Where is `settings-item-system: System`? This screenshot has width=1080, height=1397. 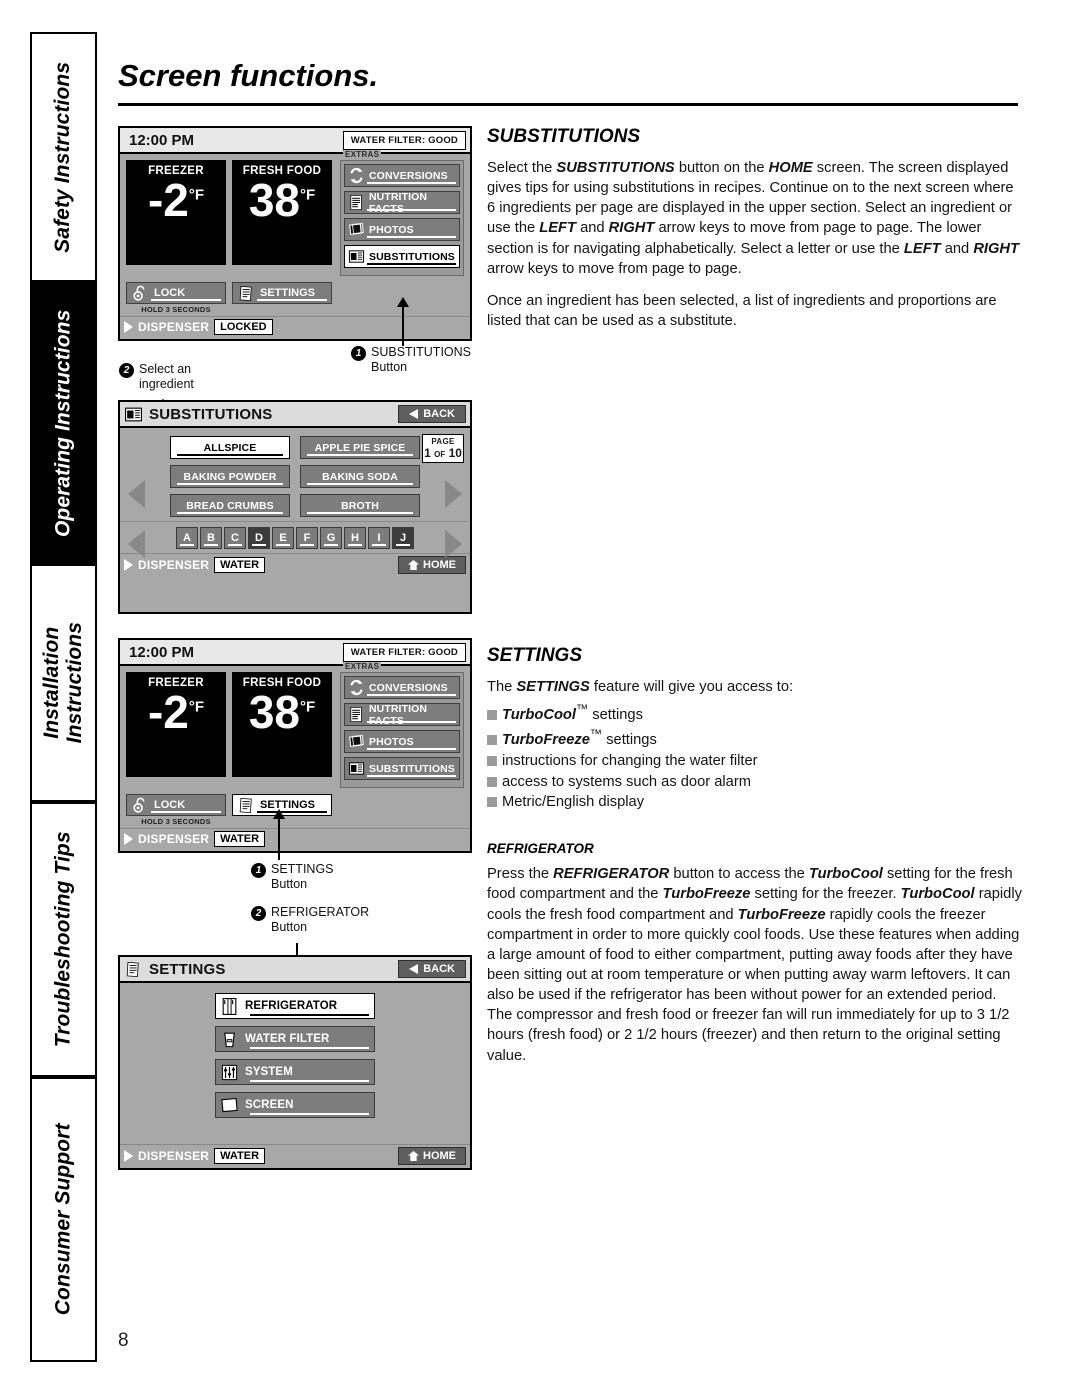
settings-item-system: System is located at coordinates (295, 1072).